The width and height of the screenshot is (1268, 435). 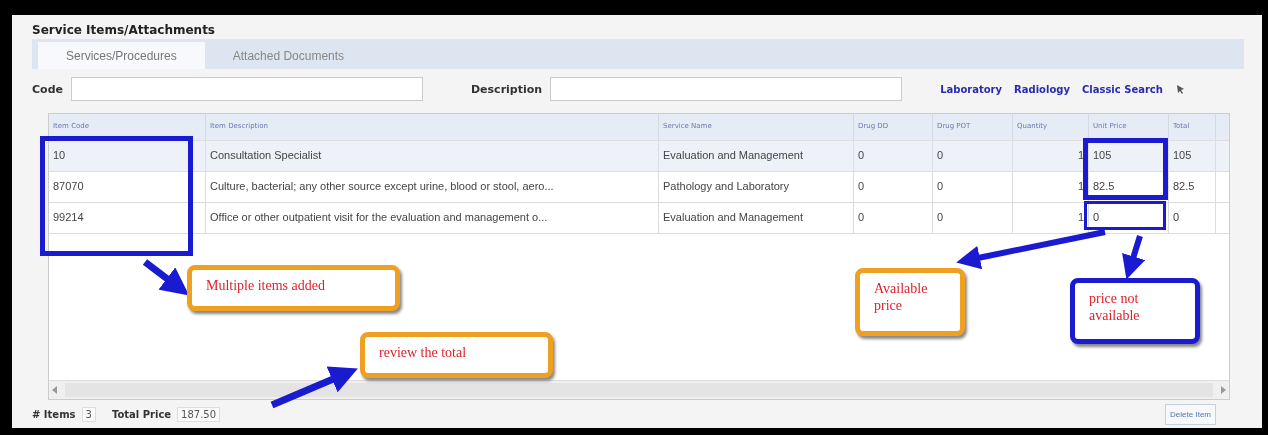 What do you see at coordinates (199, 414) in the screenshot?
I see `total-price-value: 187.50` at bounding box center [199, 414].